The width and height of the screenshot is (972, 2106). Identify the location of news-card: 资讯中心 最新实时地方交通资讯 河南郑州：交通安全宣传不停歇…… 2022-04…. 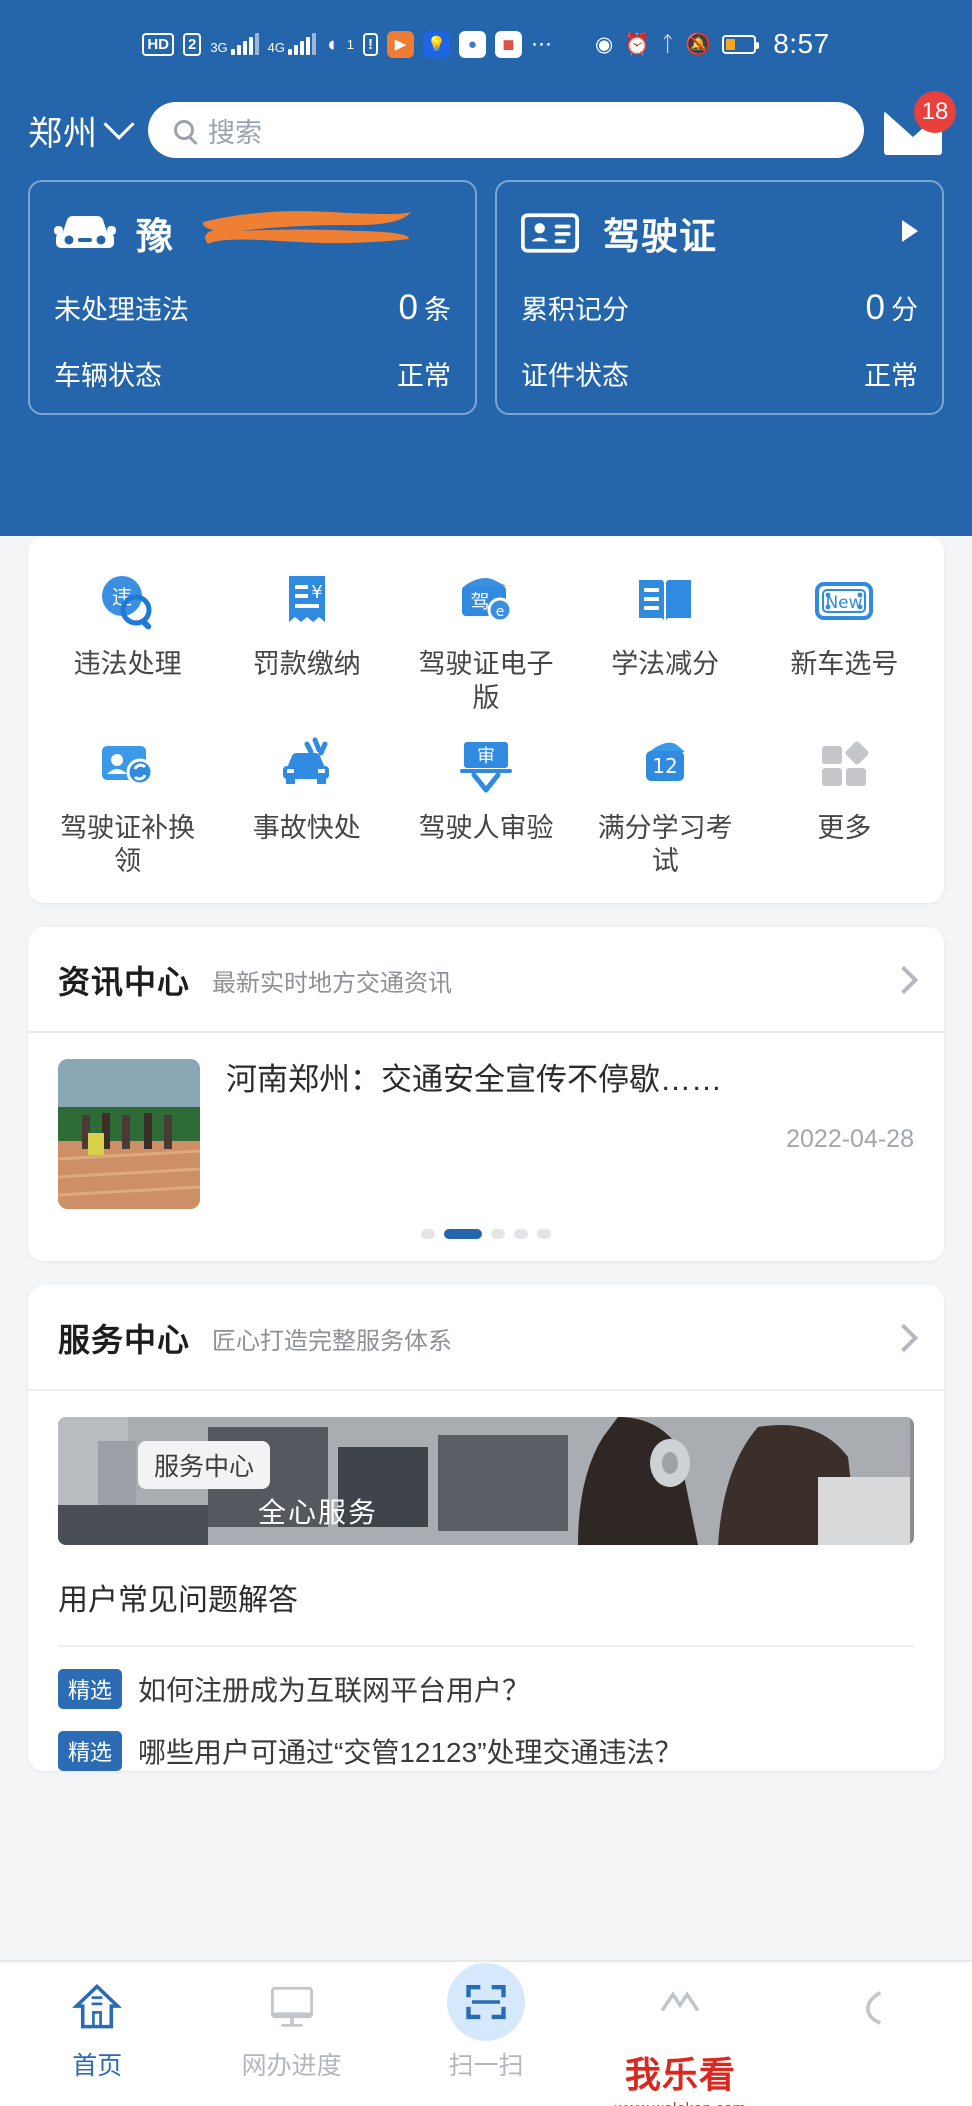
(486, 1094).